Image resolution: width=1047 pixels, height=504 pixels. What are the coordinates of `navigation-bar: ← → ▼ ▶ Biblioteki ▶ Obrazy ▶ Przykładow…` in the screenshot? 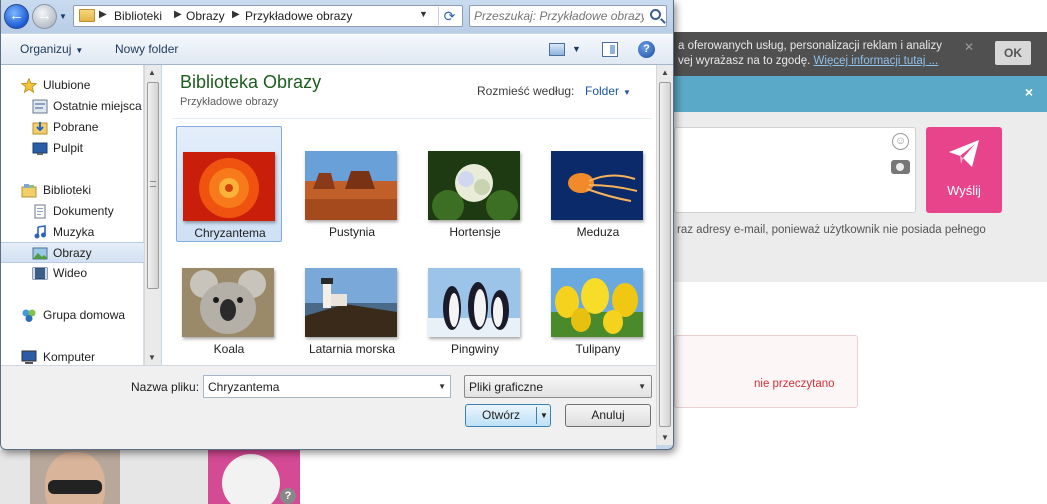 It's located at (337, 16).